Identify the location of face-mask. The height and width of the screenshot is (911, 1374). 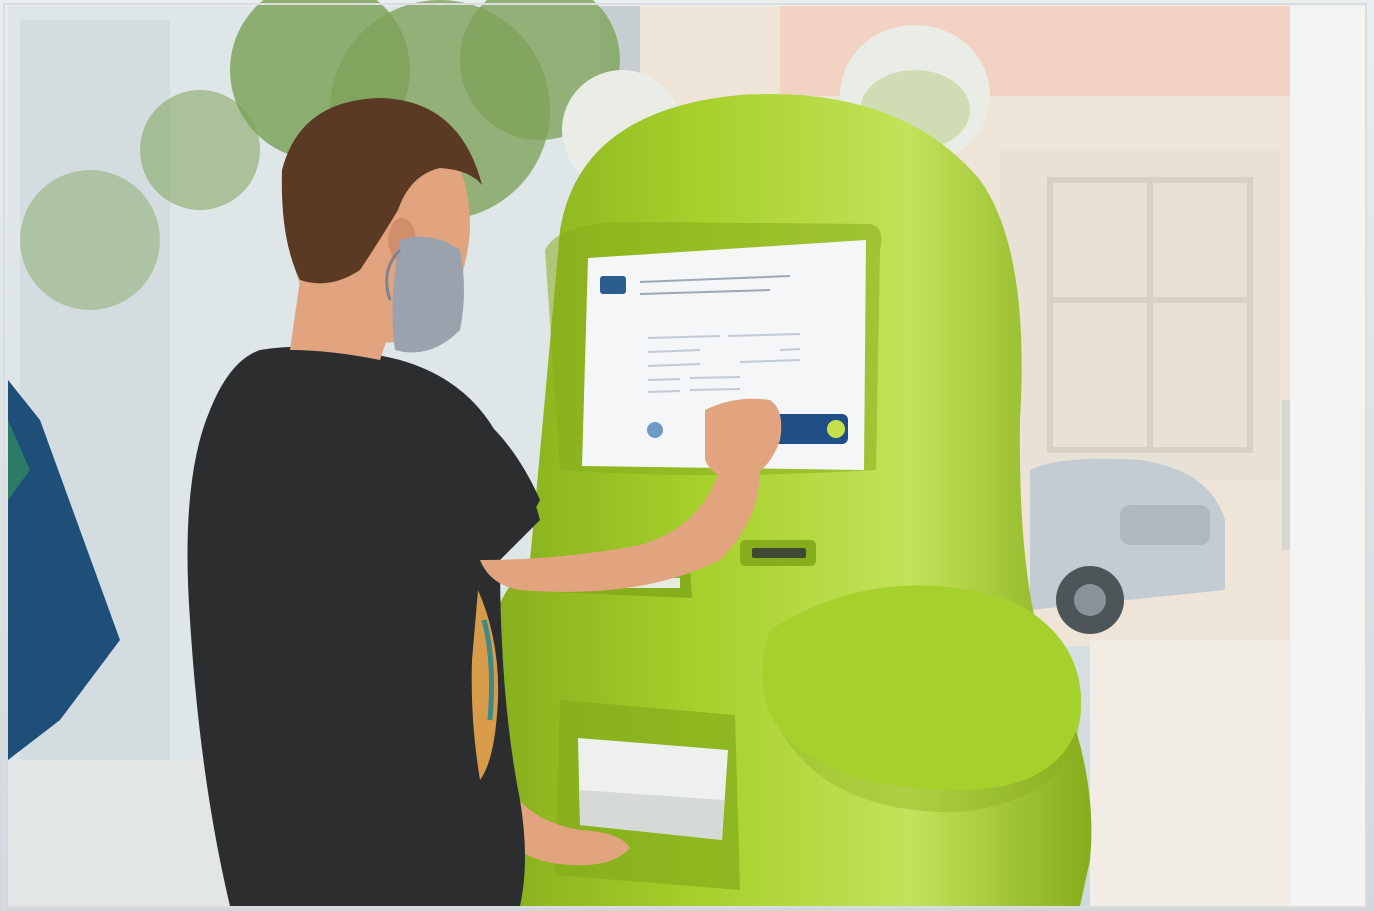
(428, 294).